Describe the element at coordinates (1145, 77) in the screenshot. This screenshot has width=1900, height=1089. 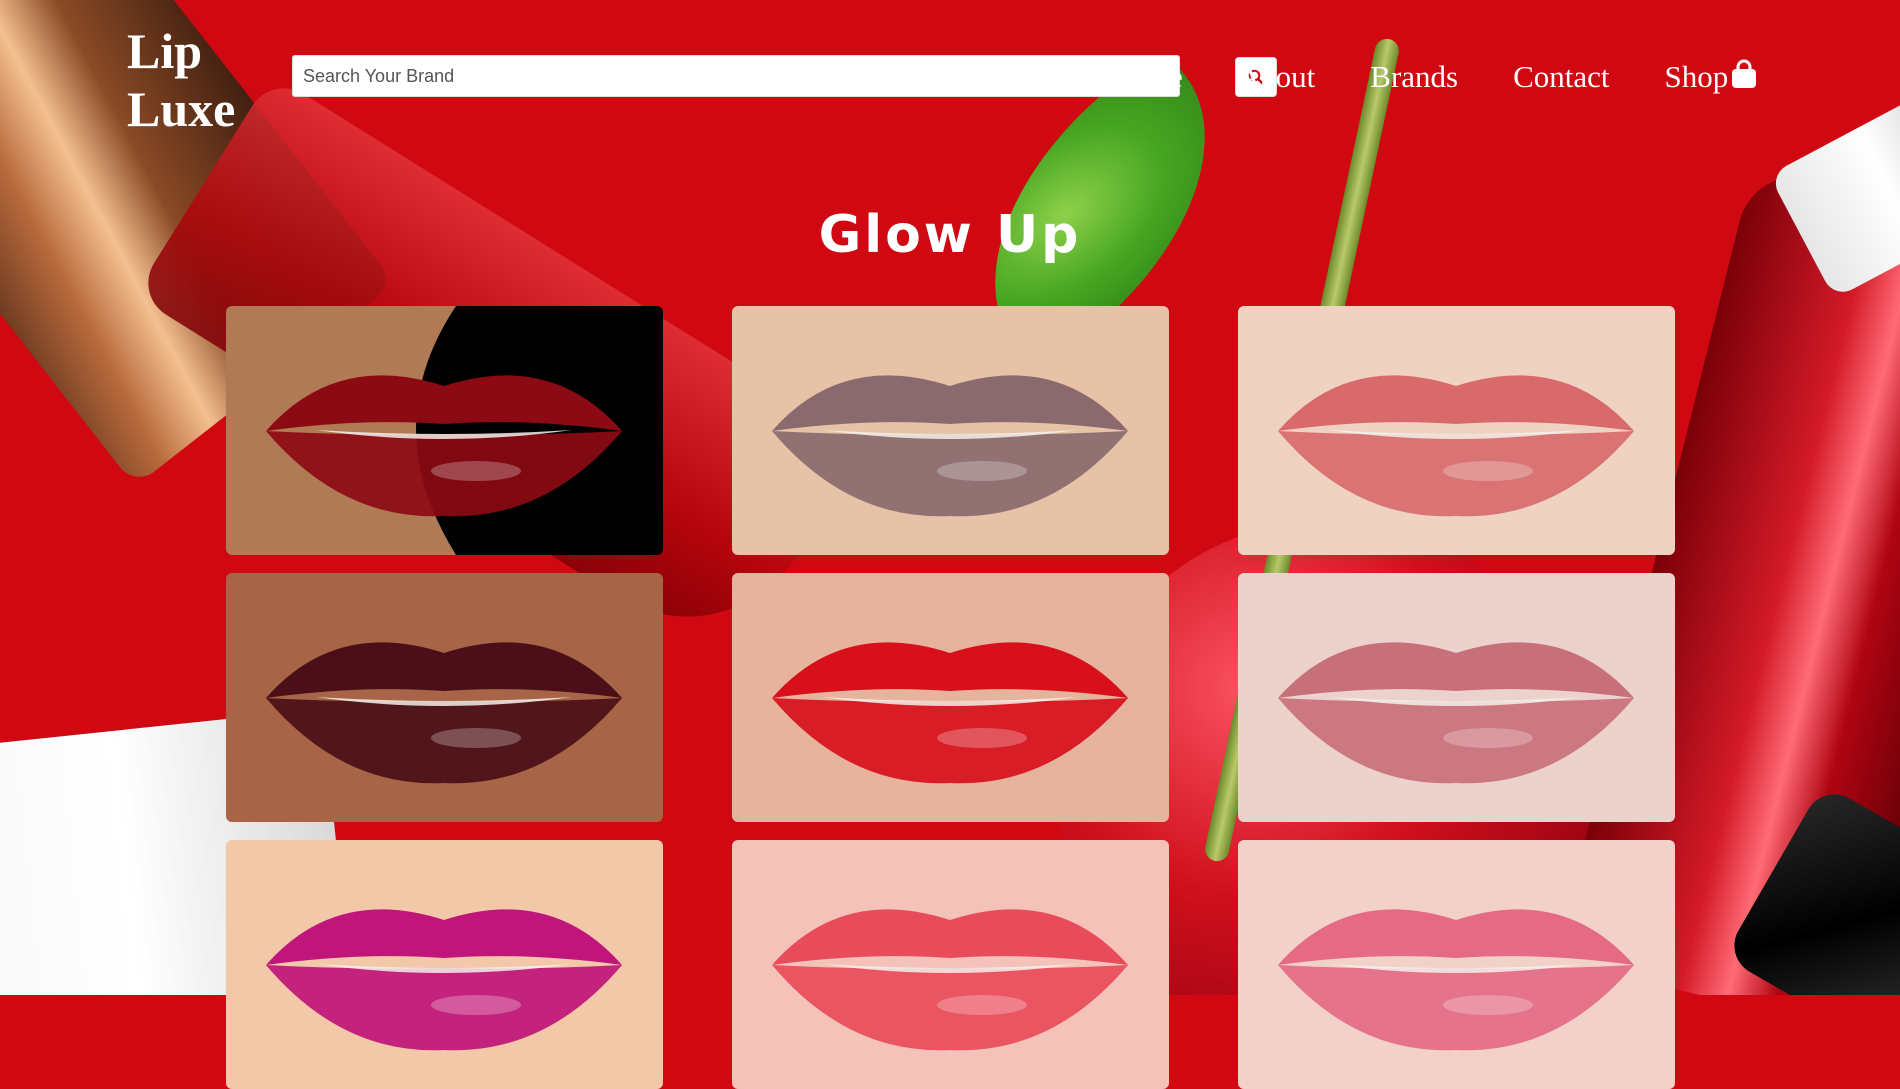
I see `nav-link-home: Home` at that location.